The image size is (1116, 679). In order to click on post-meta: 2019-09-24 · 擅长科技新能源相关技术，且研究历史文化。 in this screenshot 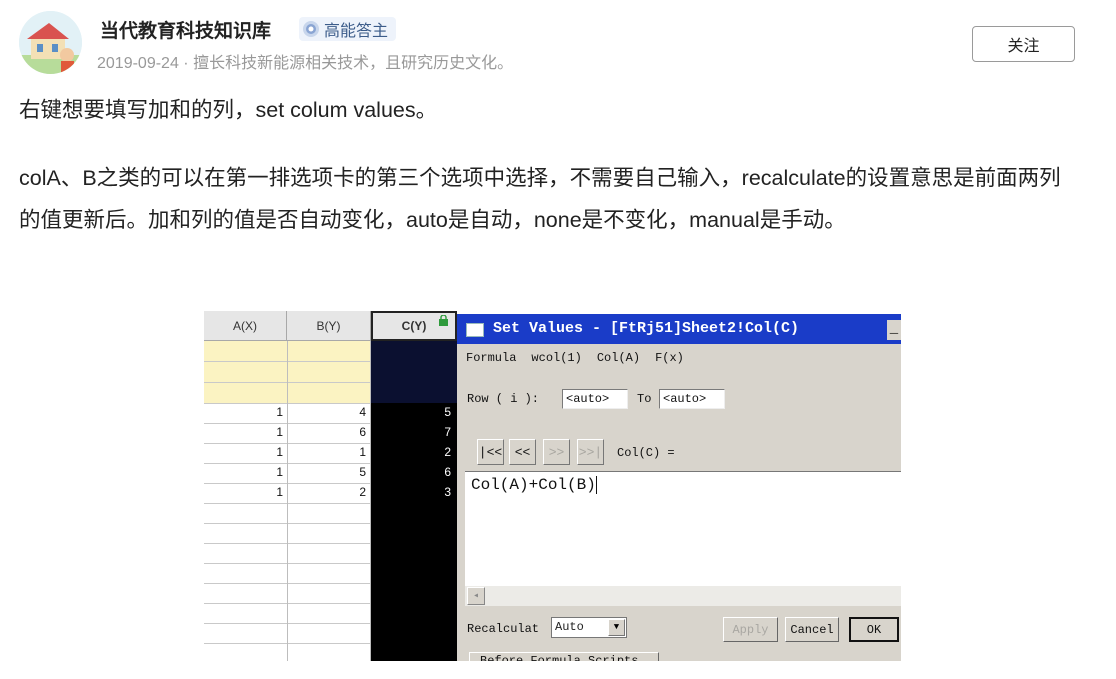, I will do `click(305, 63)`.